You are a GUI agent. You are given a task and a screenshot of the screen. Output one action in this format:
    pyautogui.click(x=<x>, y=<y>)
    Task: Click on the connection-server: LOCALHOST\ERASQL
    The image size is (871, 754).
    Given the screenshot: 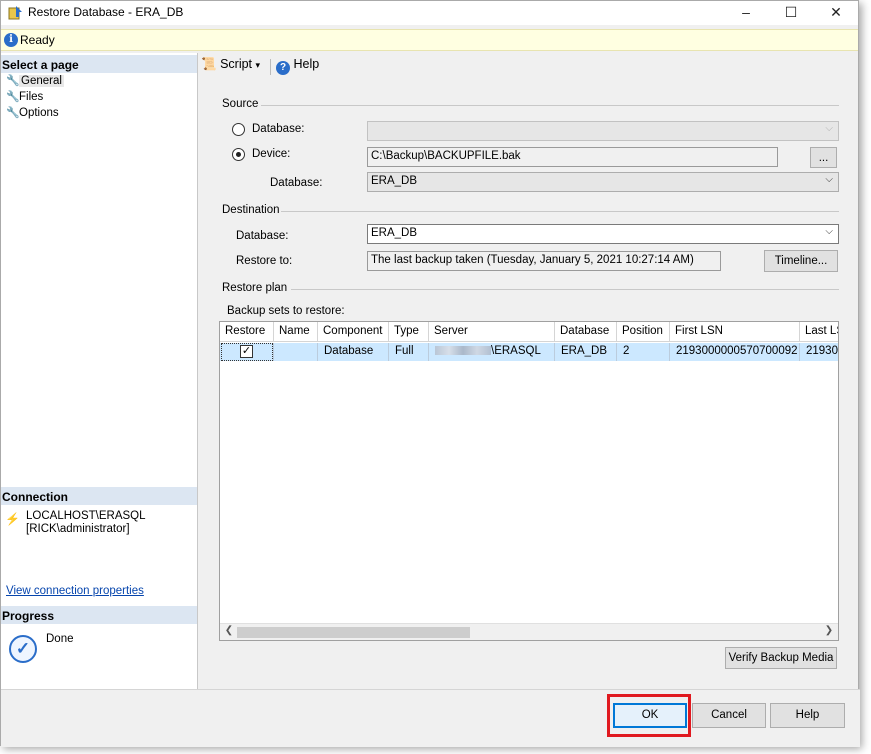 What is the action you would take?
    pyautogui.click(x=86, y=516)
    